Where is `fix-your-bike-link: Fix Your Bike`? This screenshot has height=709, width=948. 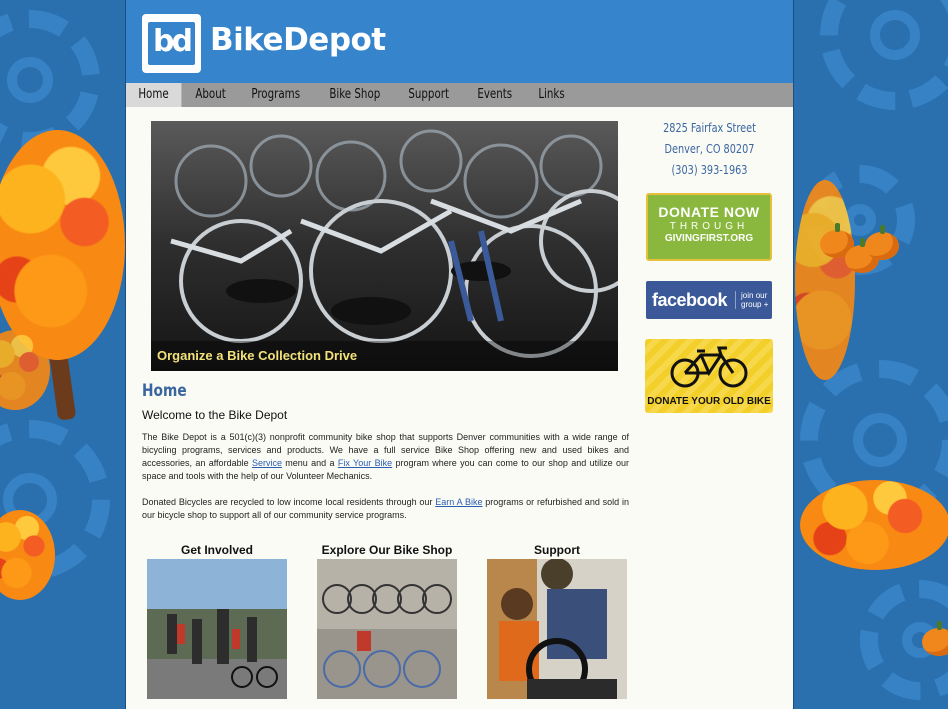 fix-your-bike-link: Fix Your Bike is located at coordinates (365, 463).